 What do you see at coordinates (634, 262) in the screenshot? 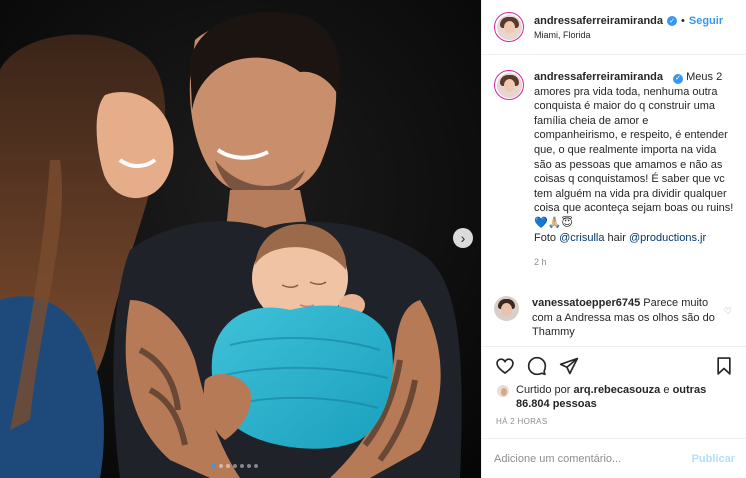
I see `caption-timestamp: 2 h` at bounding box center [634, 262].